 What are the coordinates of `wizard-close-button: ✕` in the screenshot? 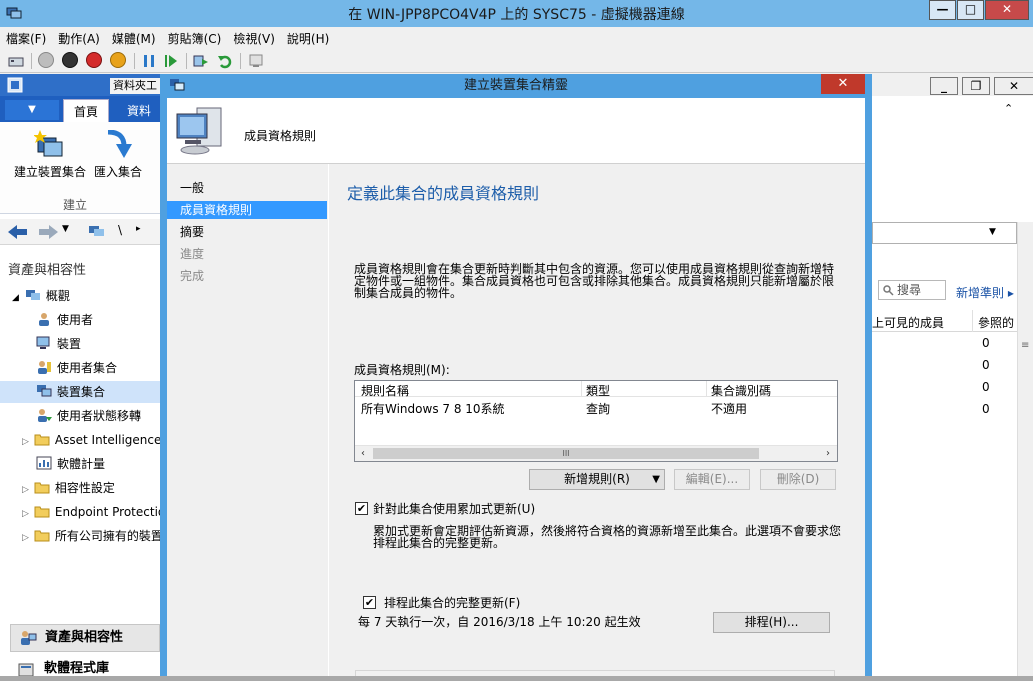 It's located at (843, 84).